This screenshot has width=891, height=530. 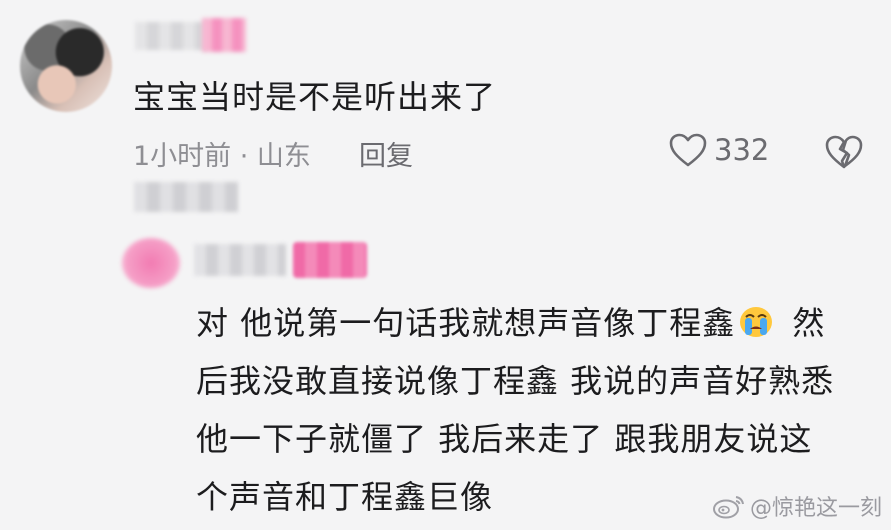 I want to click on comment-text: 宝宝当时是不是听出来了, so click(x=315, y=97).